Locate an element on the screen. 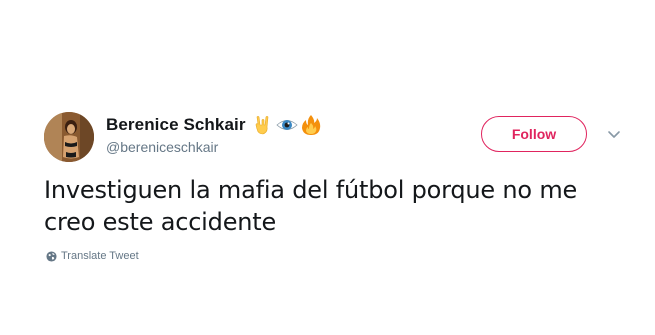 This screenshot has height=335, width=655. name-emojis is located at coordinates (287, 125).